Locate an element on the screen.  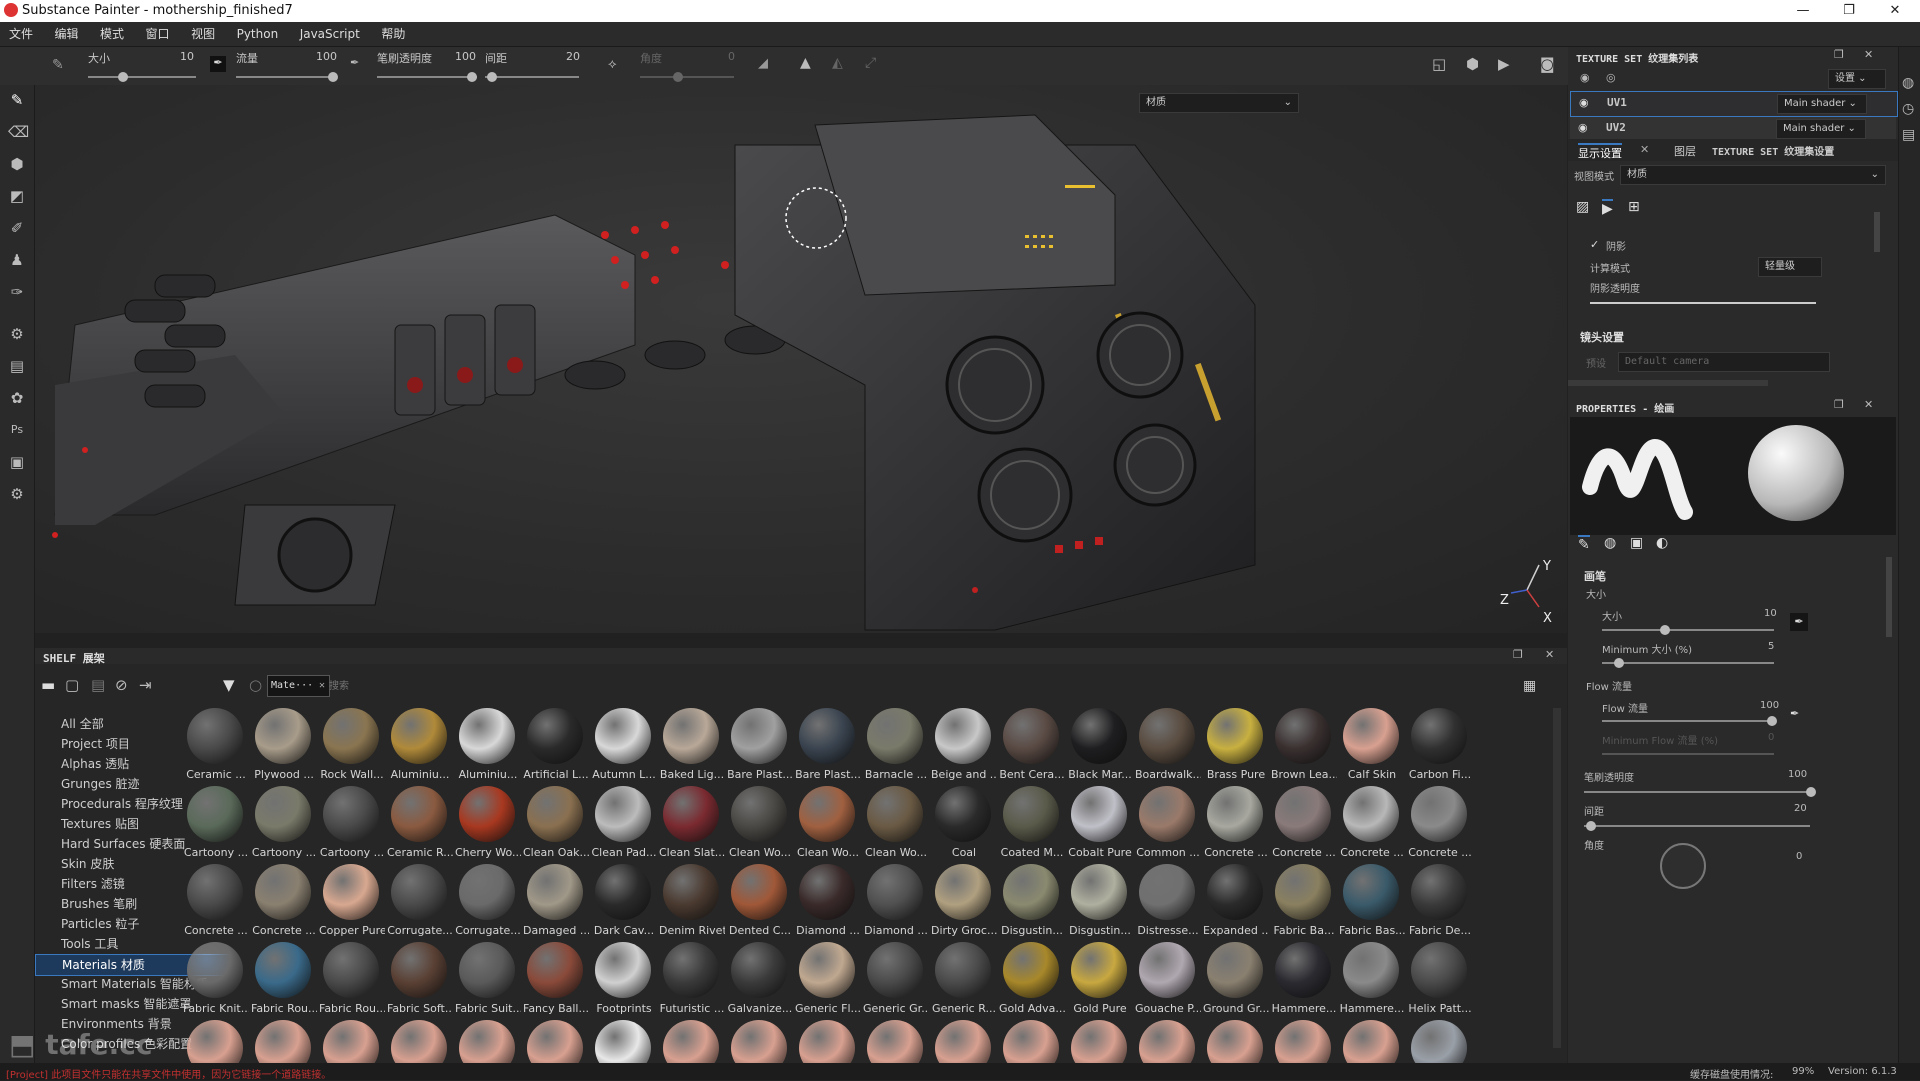
size-slider-knob is located at coordinates (123, 77).